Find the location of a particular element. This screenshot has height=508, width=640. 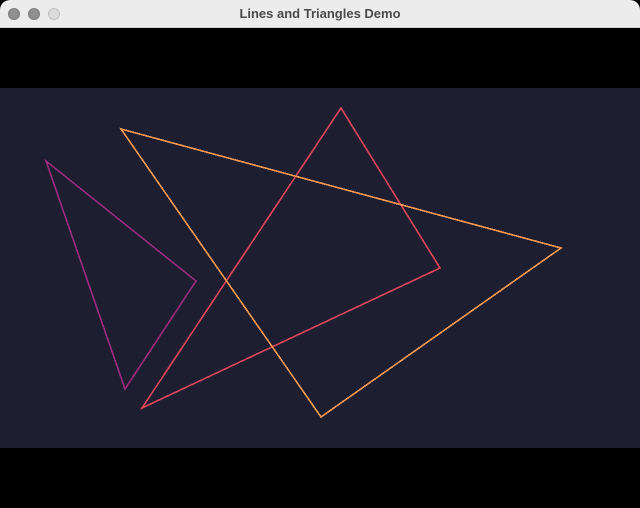

window-title: Lines and Triangles Demo is located at coordinates (320, 13).